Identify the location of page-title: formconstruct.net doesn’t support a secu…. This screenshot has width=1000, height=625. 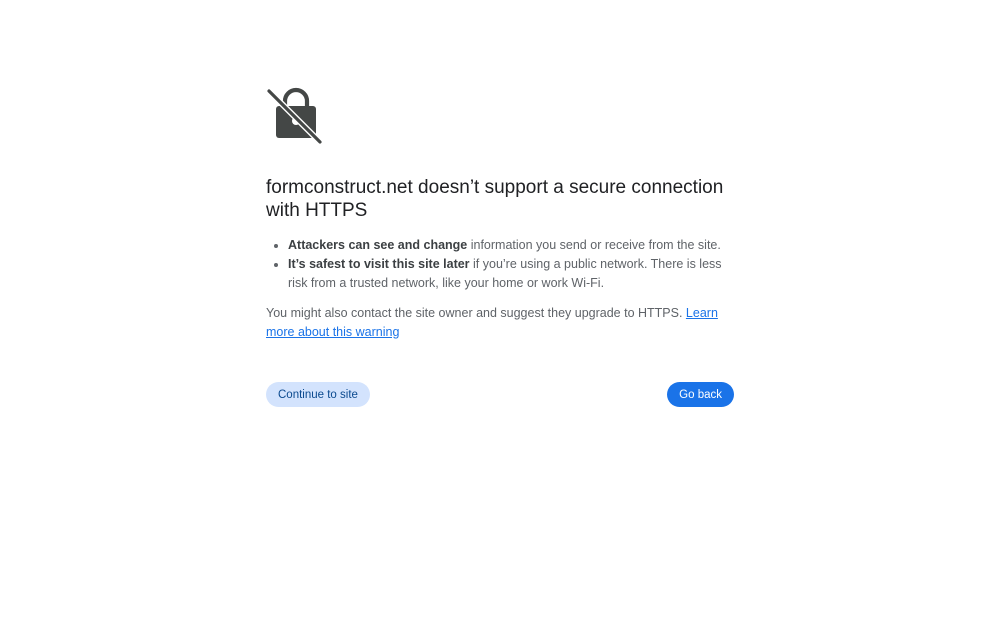
(495, 199).